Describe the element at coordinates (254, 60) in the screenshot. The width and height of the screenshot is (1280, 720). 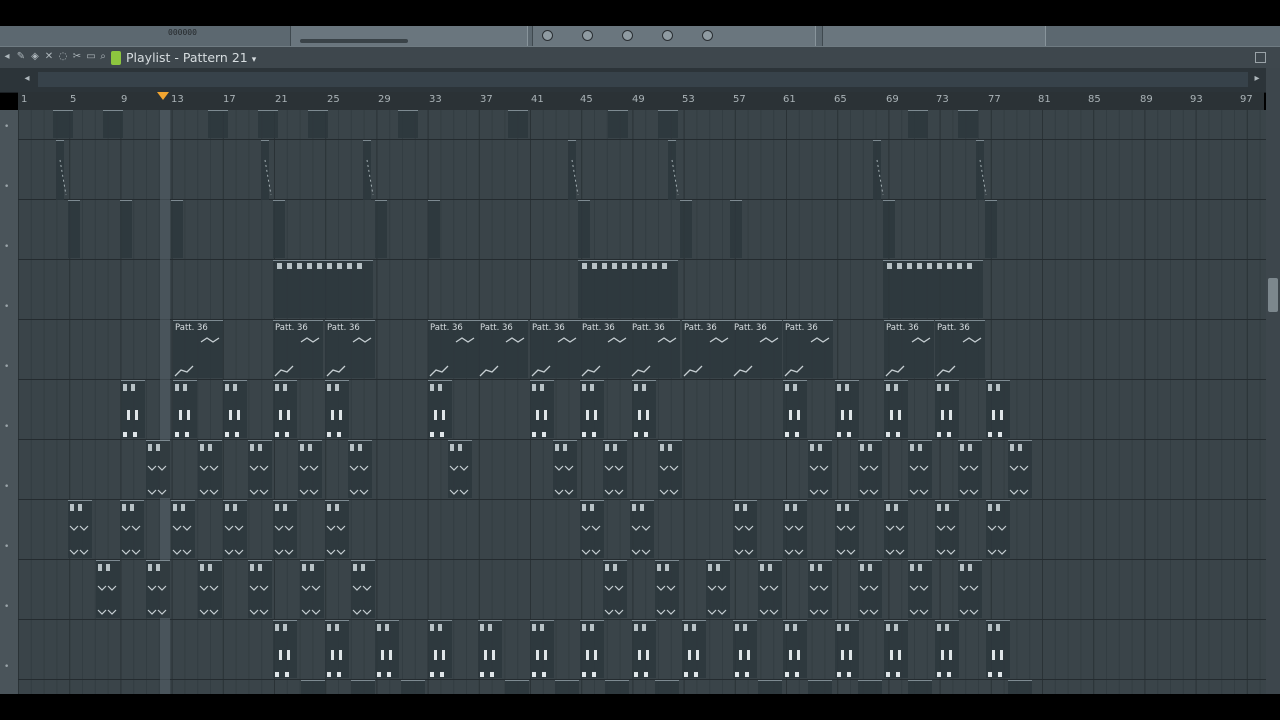
I see `title-dropdown-icon: ▾` at that location.